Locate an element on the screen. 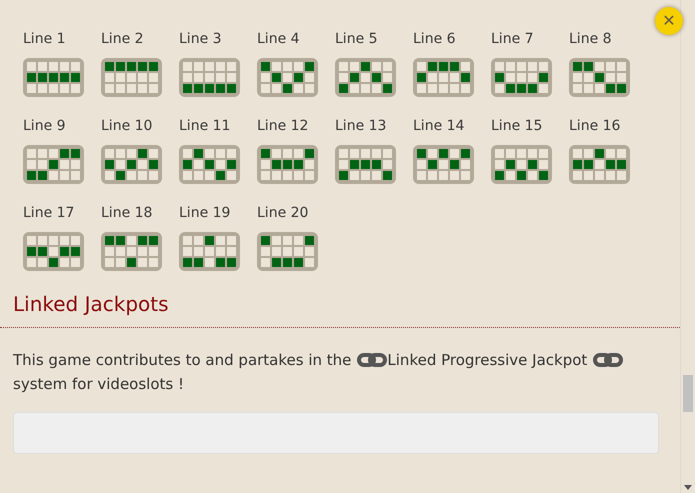 This screenshot has height=493, width=695. section-heading: Linked Jackpots is located at coordinates (91, 304).